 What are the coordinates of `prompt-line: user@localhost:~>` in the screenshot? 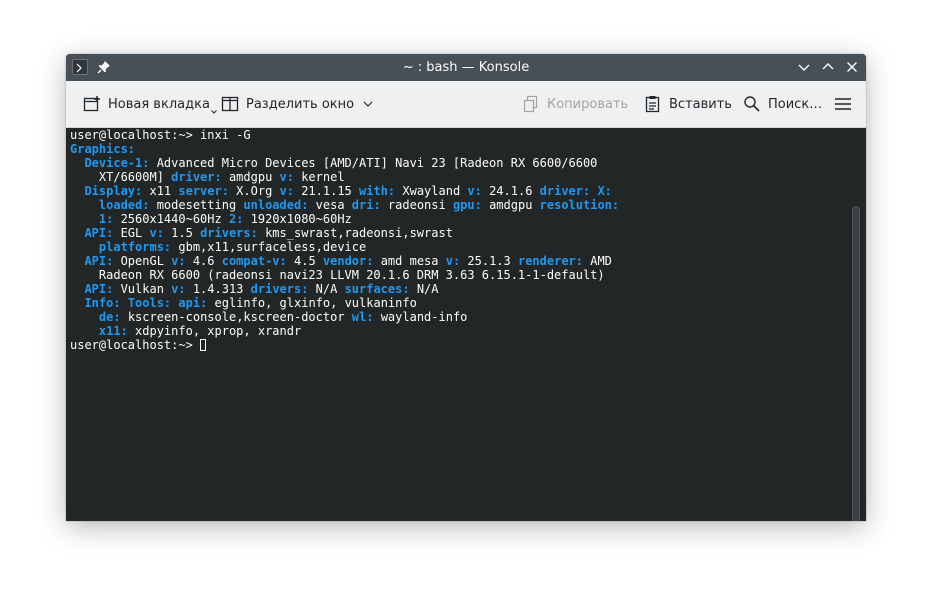 It's located at (138, 345).